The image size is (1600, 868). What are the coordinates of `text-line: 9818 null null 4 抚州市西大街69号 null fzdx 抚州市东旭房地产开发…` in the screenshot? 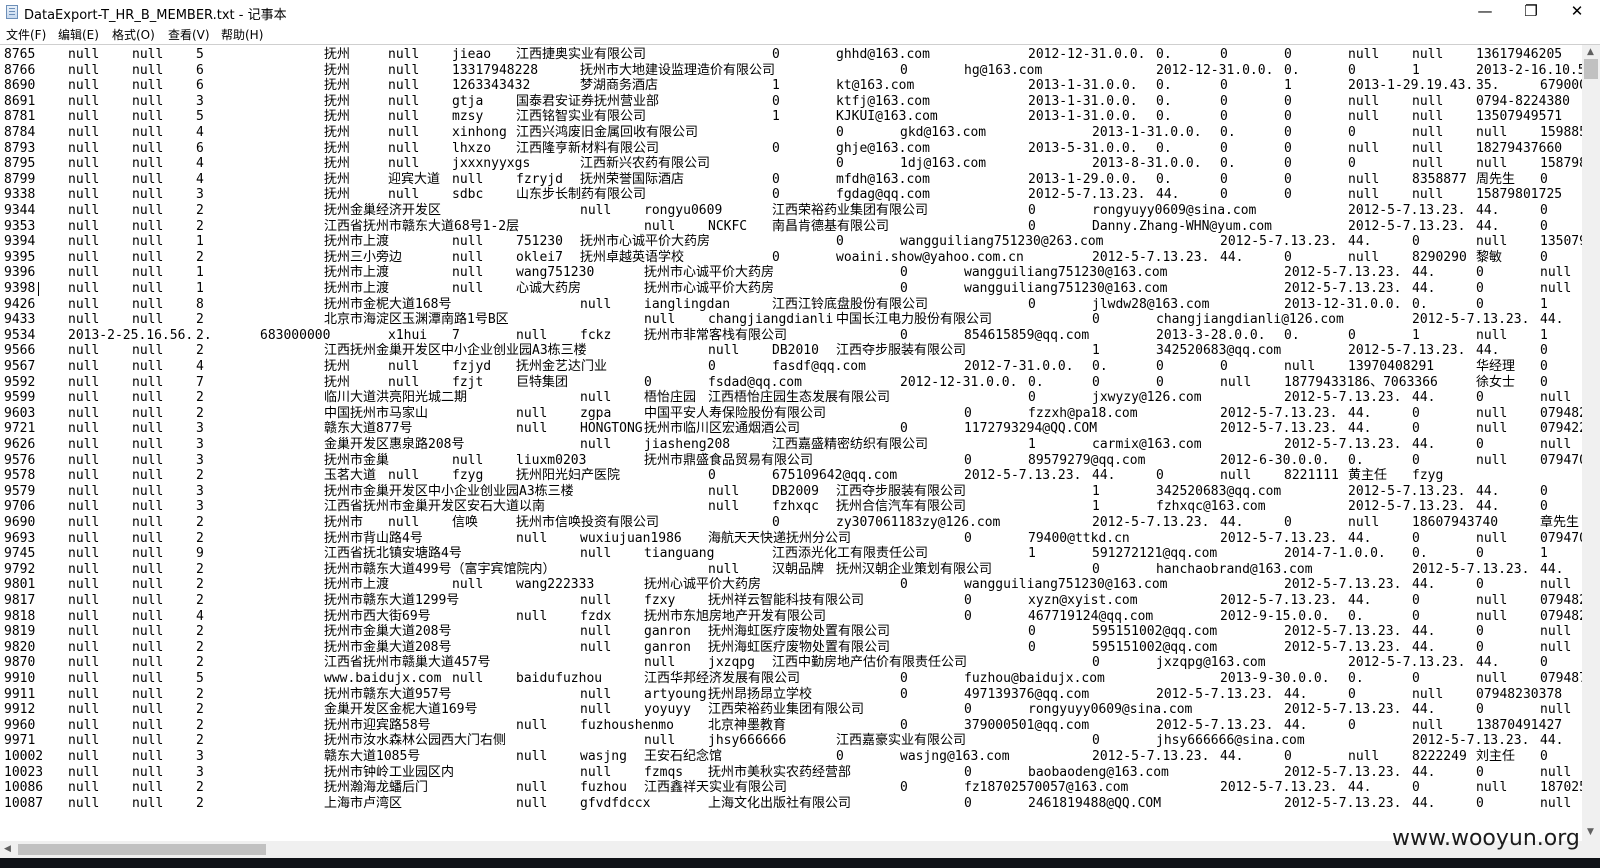 It's located at (793, 617).